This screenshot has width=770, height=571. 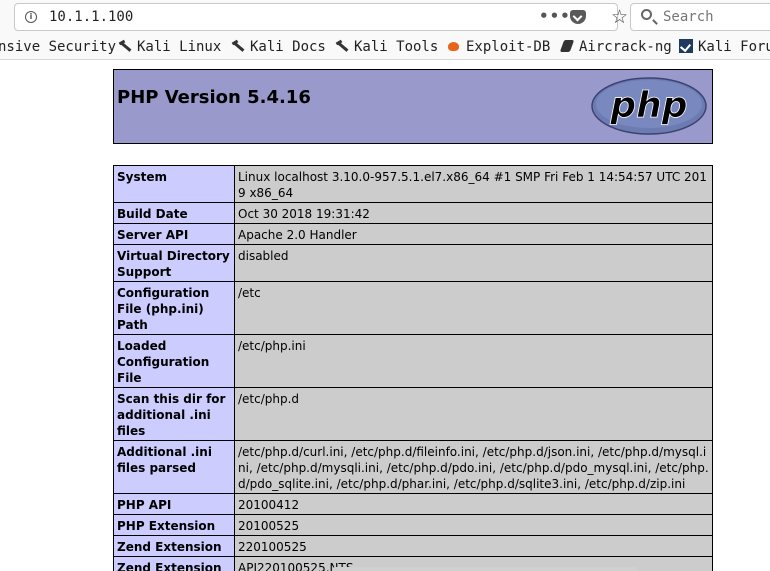 I want to click on horizontal-scrollbar, so click(x=485, y=569).